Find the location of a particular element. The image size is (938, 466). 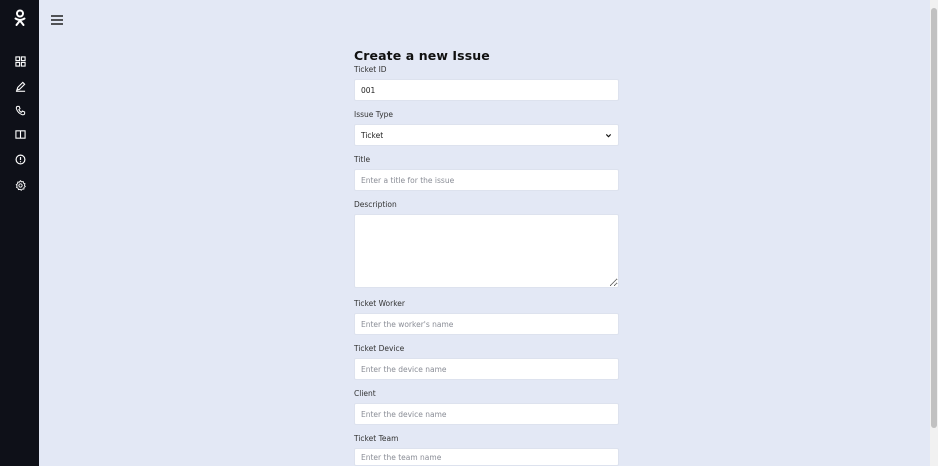

issue-type-selected-value: Ticket is located at coordinates (372, 135).